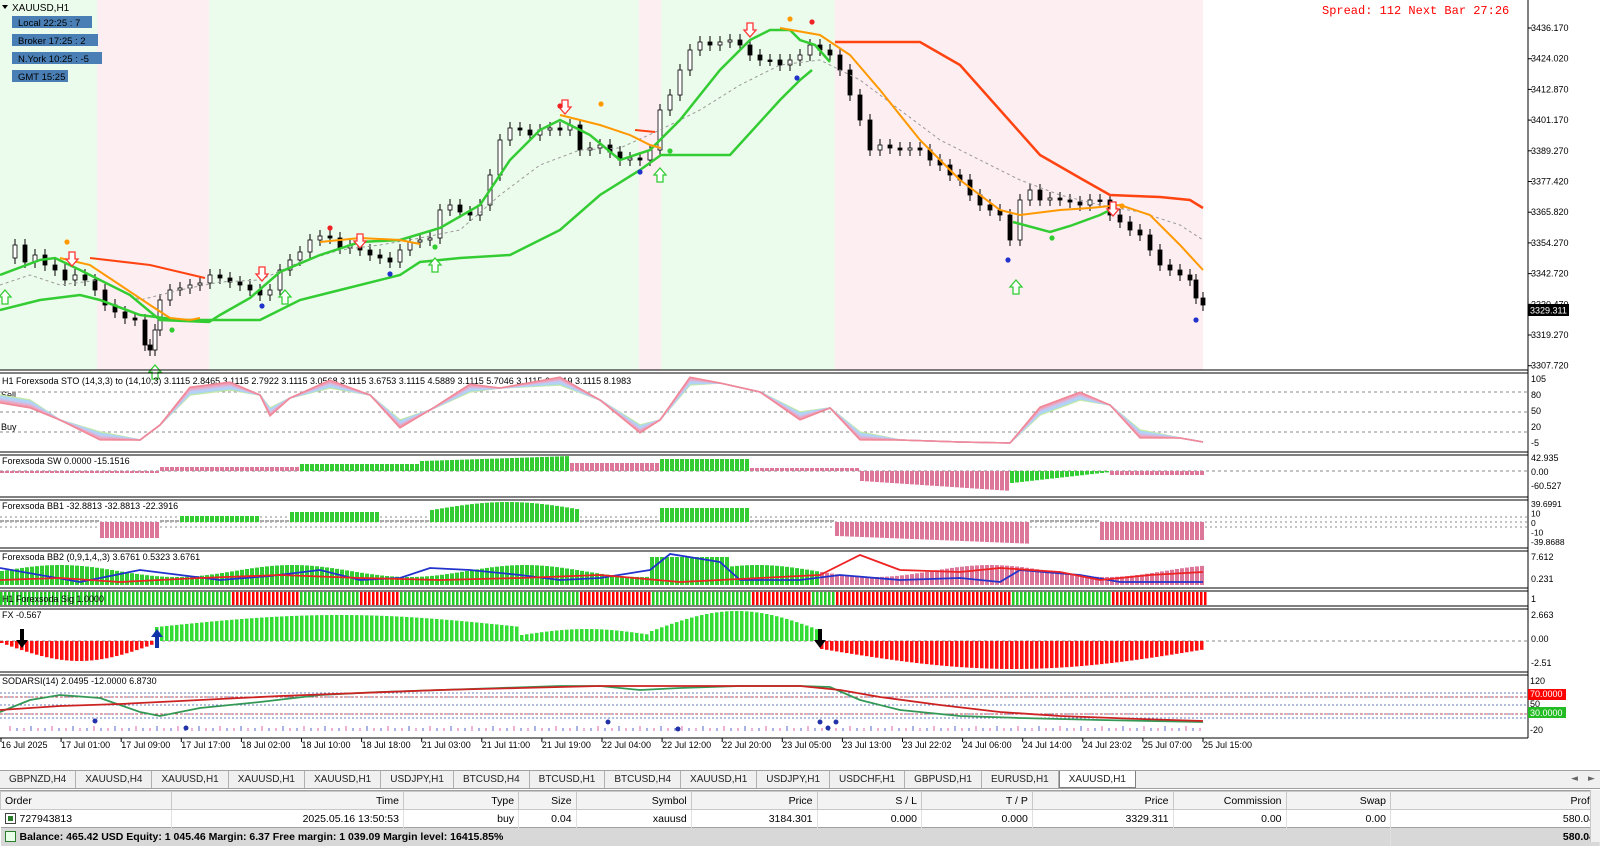 The image size is (1600, 860). What do you see at coordinates (1020, 779) in the screenshot?
I see `tab-eurusd-h1-13: EURUSD,H1` at bounding box center [1020, 779].